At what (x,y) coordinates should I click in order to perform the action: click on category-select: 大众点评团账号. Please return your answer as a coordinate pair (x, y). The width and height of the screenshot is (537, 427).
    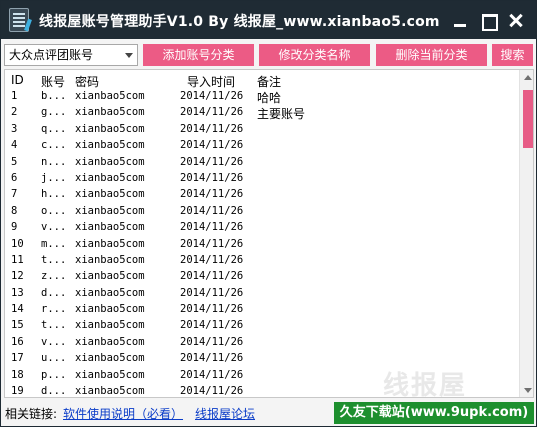
    Looking at the image, I should click on (71, 55).